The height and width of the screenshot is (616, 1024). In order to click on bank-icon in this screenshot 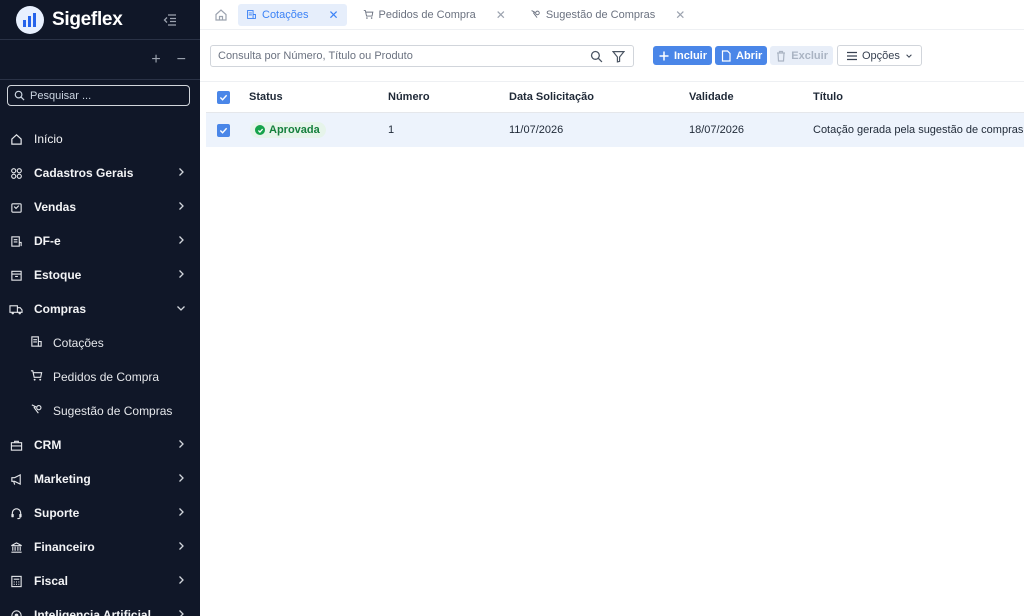, I will do `click(16, 547)`.